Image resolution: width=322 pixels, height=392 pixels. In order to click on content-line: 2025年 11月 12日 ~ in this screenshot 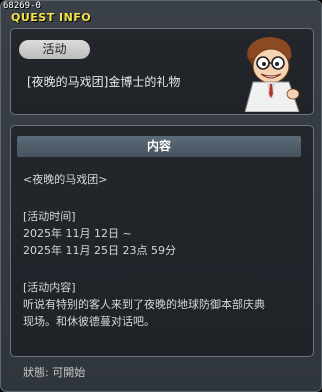, I will do `click(77, 233)`.